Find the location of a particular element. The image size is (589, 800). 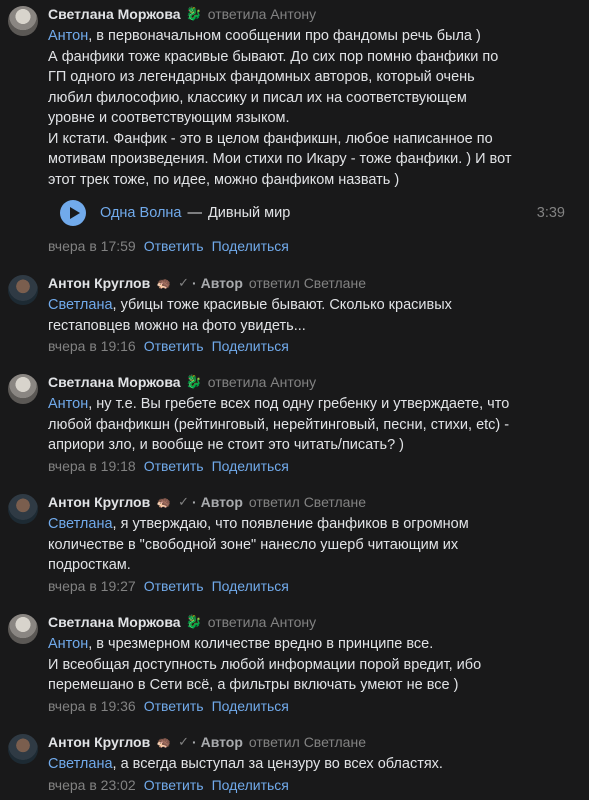

comment-date: вчера в 19:16 is located at coordinates (92, 346).